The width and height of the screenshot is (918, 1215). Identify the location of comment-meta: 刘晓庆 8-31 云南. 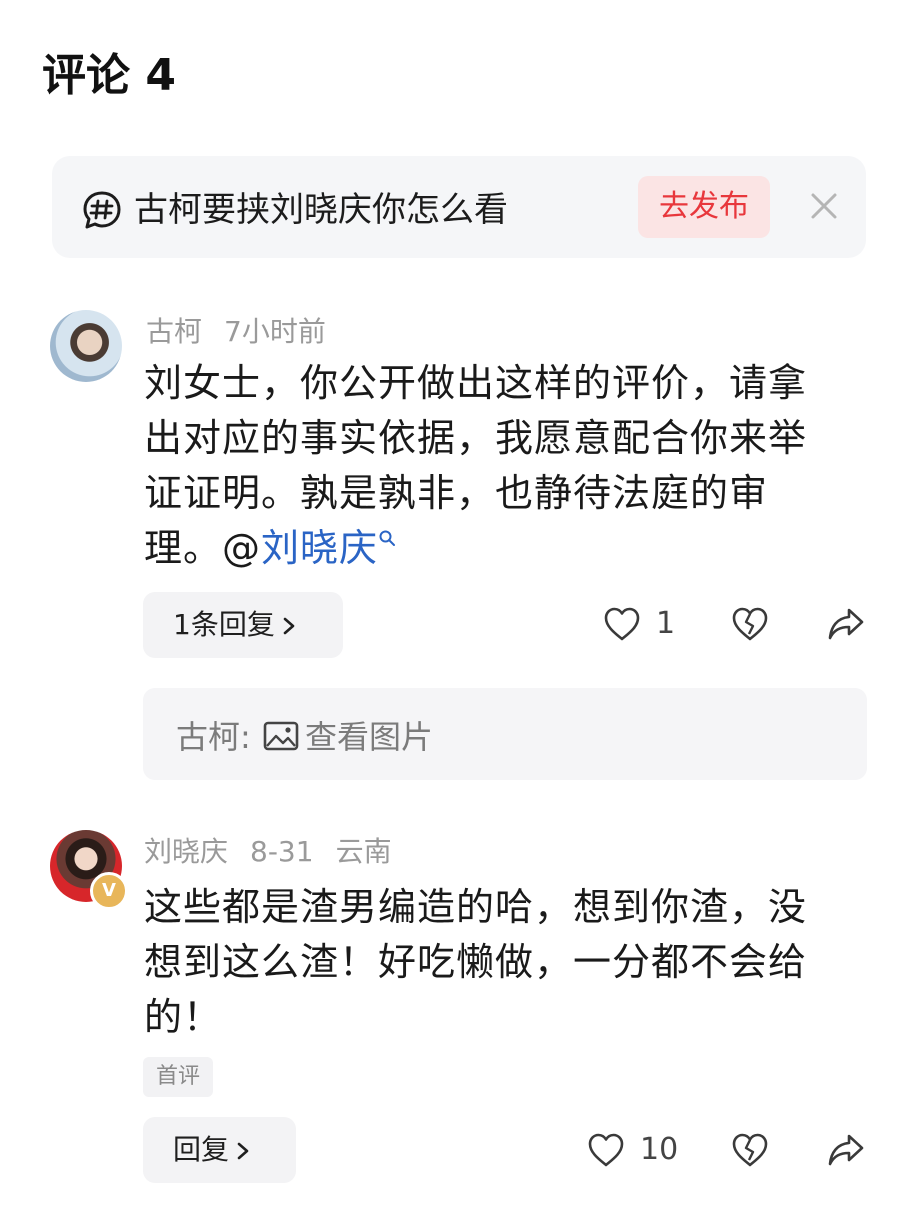
(279, 852).